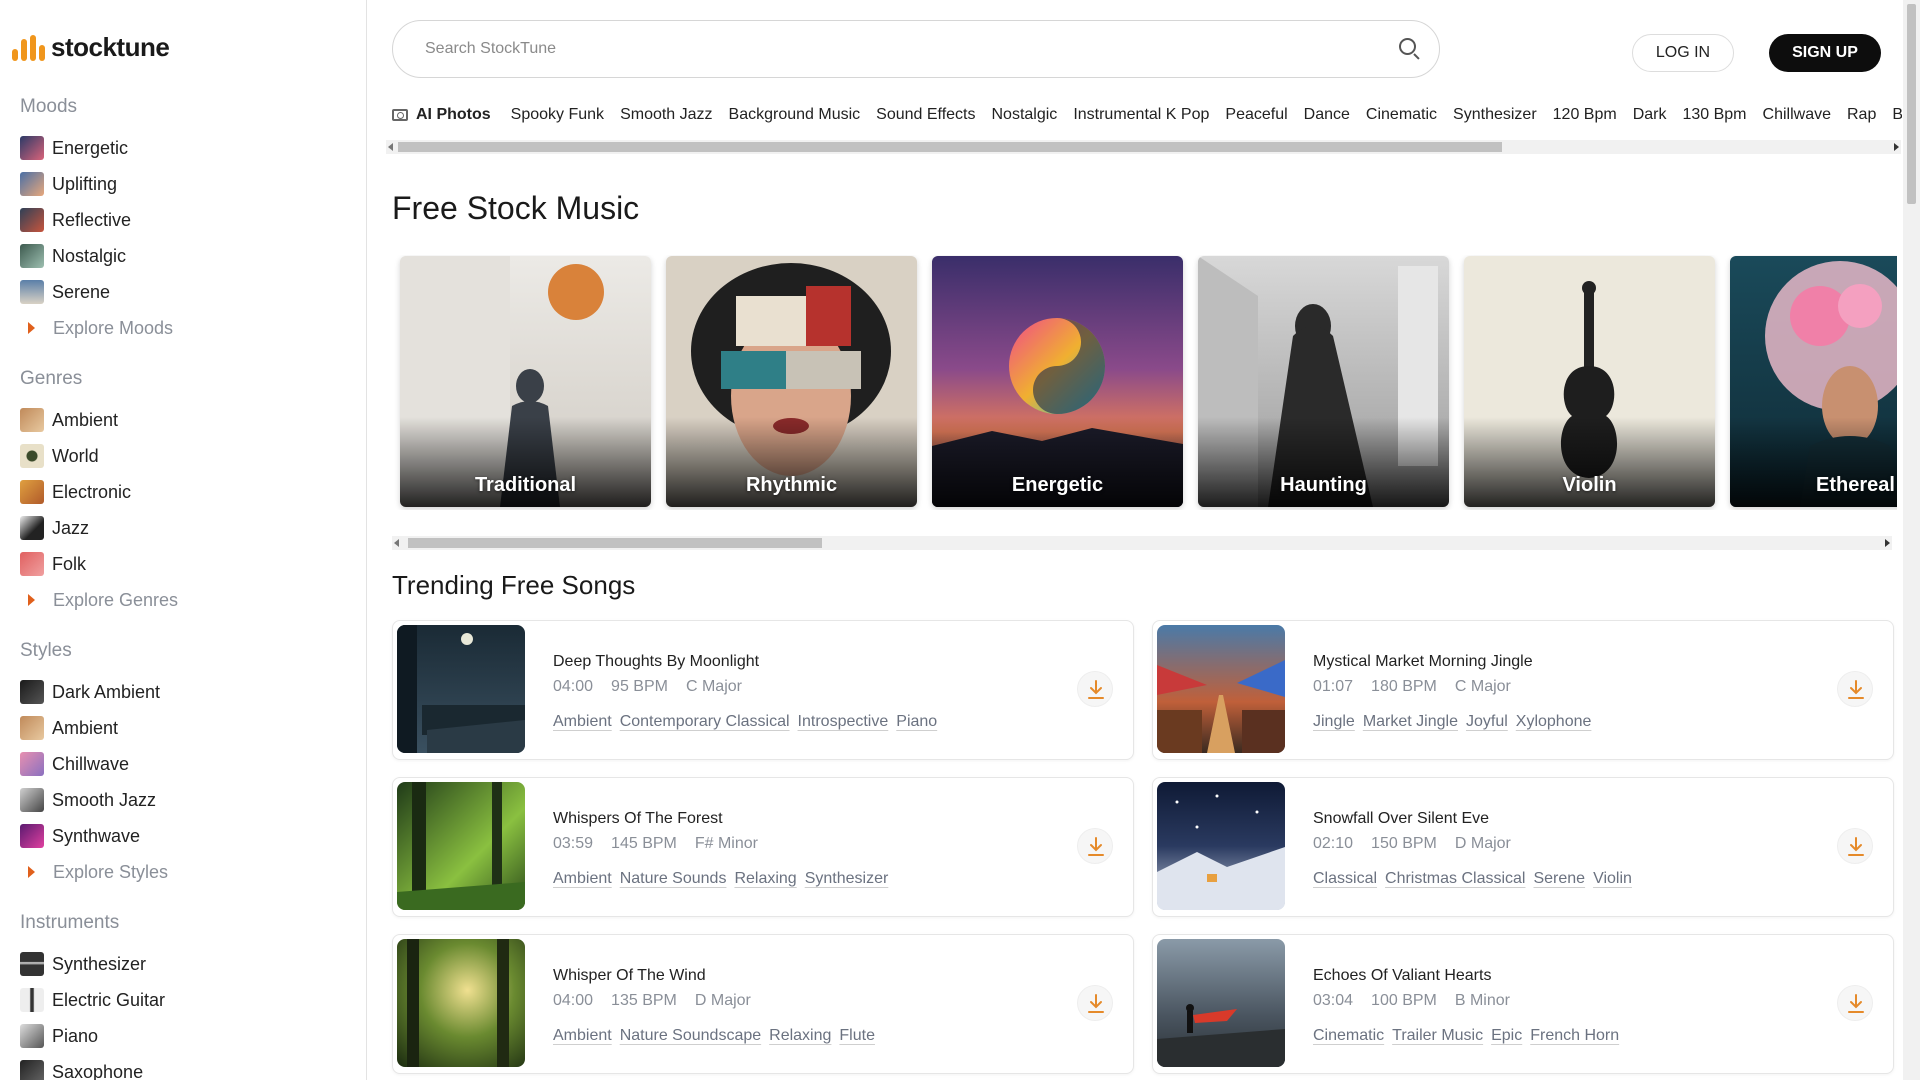  Describe the element at coordinates (185, 800) in the screenshot. I see `sidebar-item-smooth-jazz: Smooth Jazz` at that location.